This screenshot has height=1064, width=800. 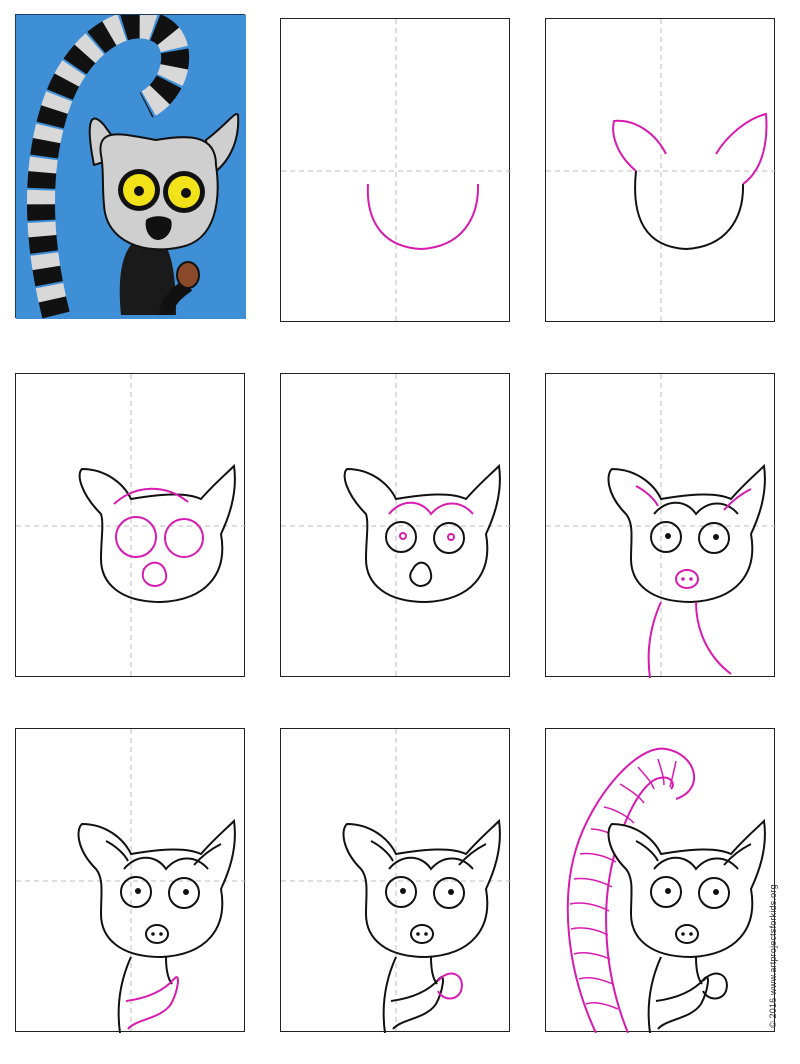 I want to click on step-8-panel, so click(x=660, y=880).